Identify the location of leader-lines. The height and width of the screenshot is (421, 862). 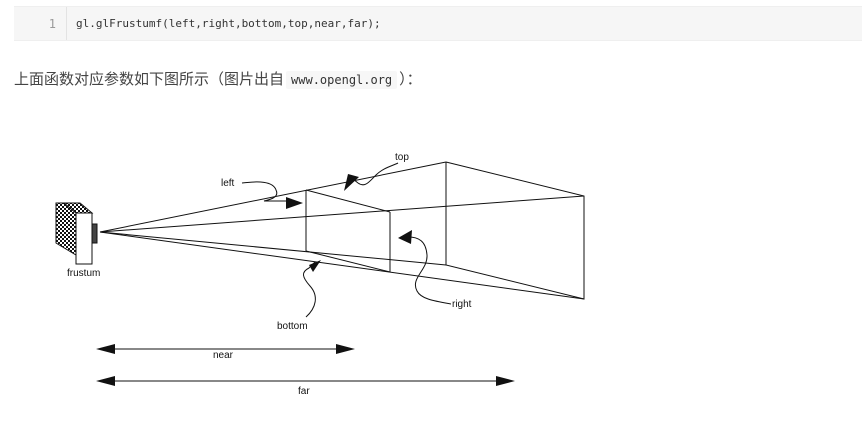
(346, 240).